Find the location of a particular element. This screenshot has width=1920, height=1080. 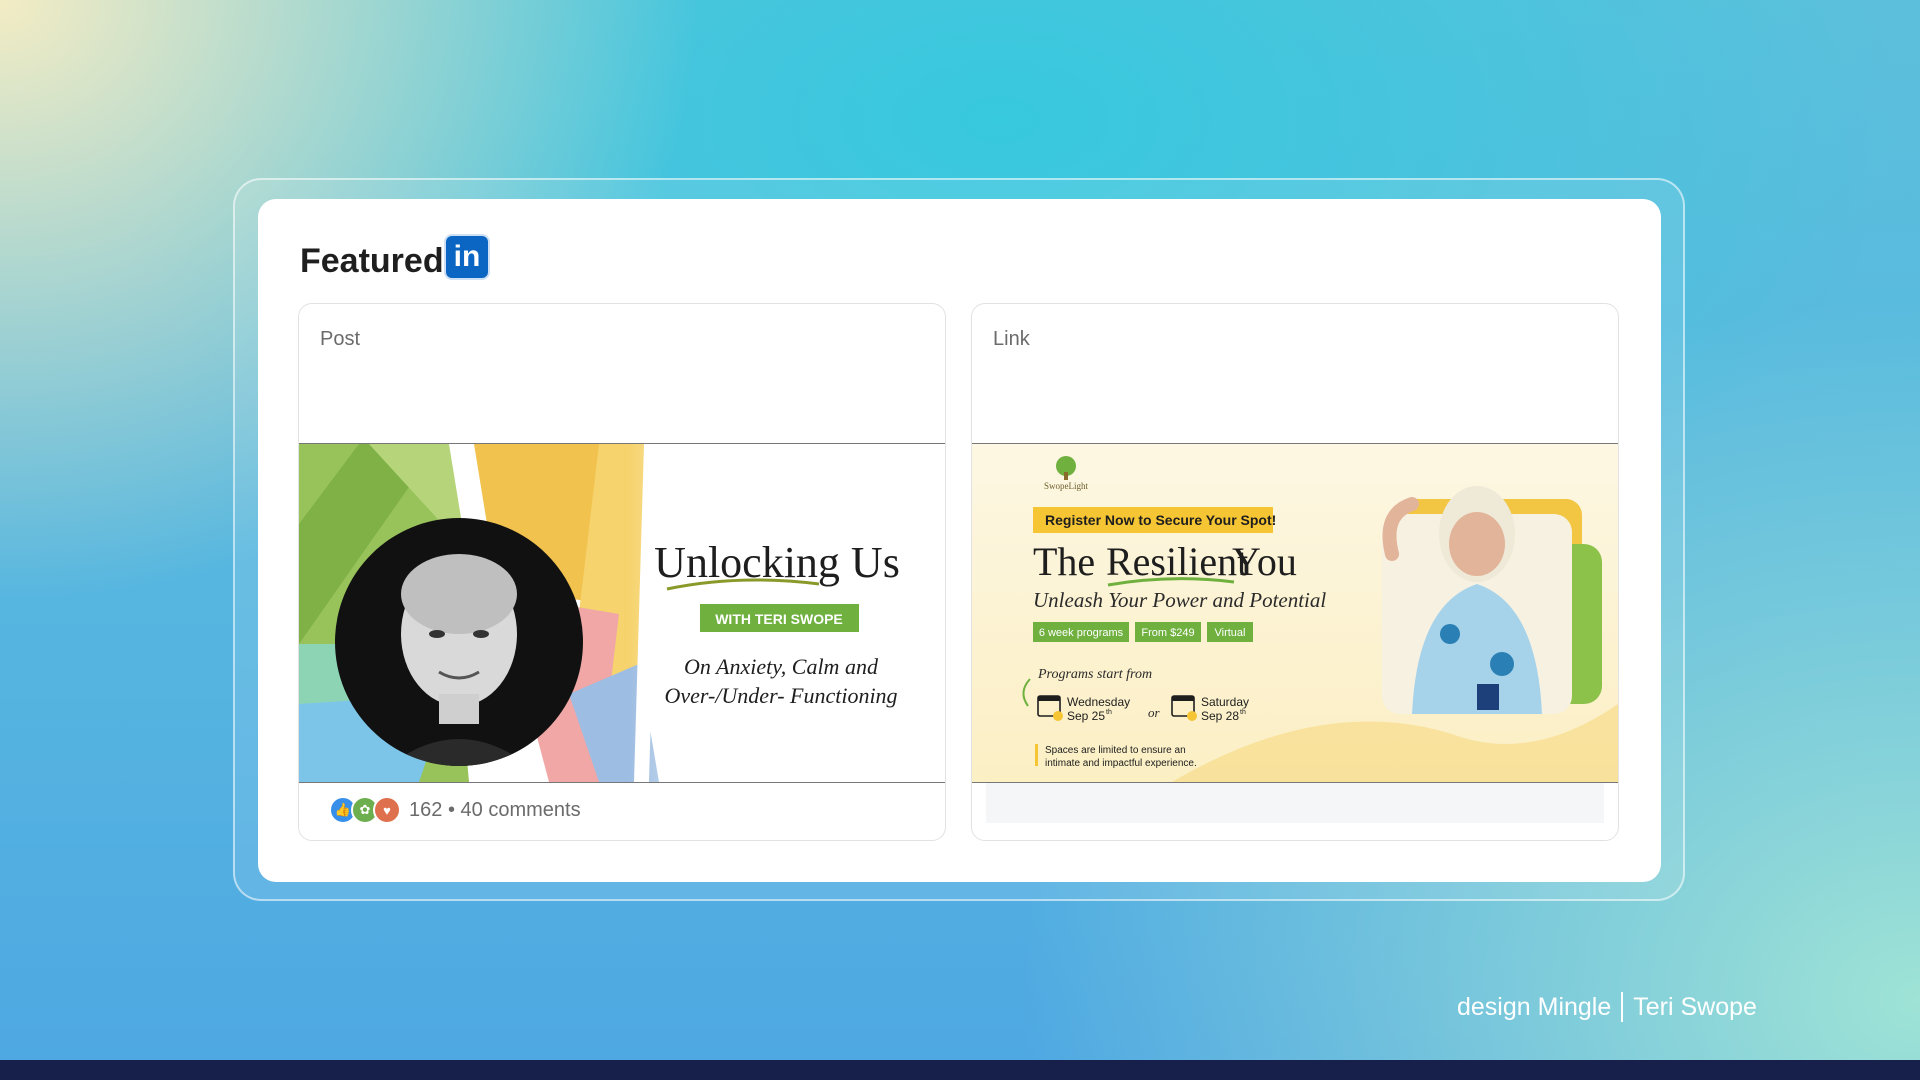

comment-count: 40 comments is located at coordinates (521, 810).